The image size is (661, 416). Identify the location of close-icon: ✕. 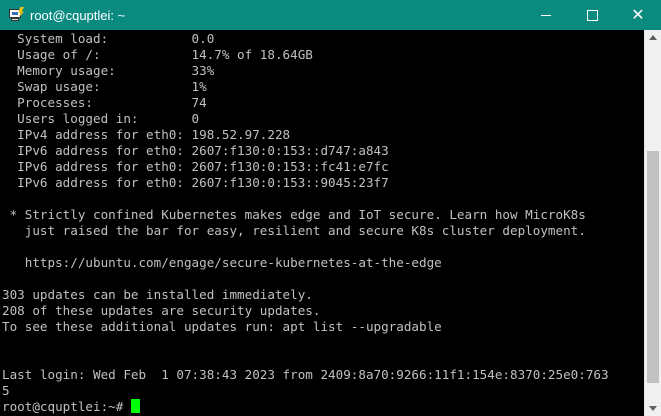
(638, 14).